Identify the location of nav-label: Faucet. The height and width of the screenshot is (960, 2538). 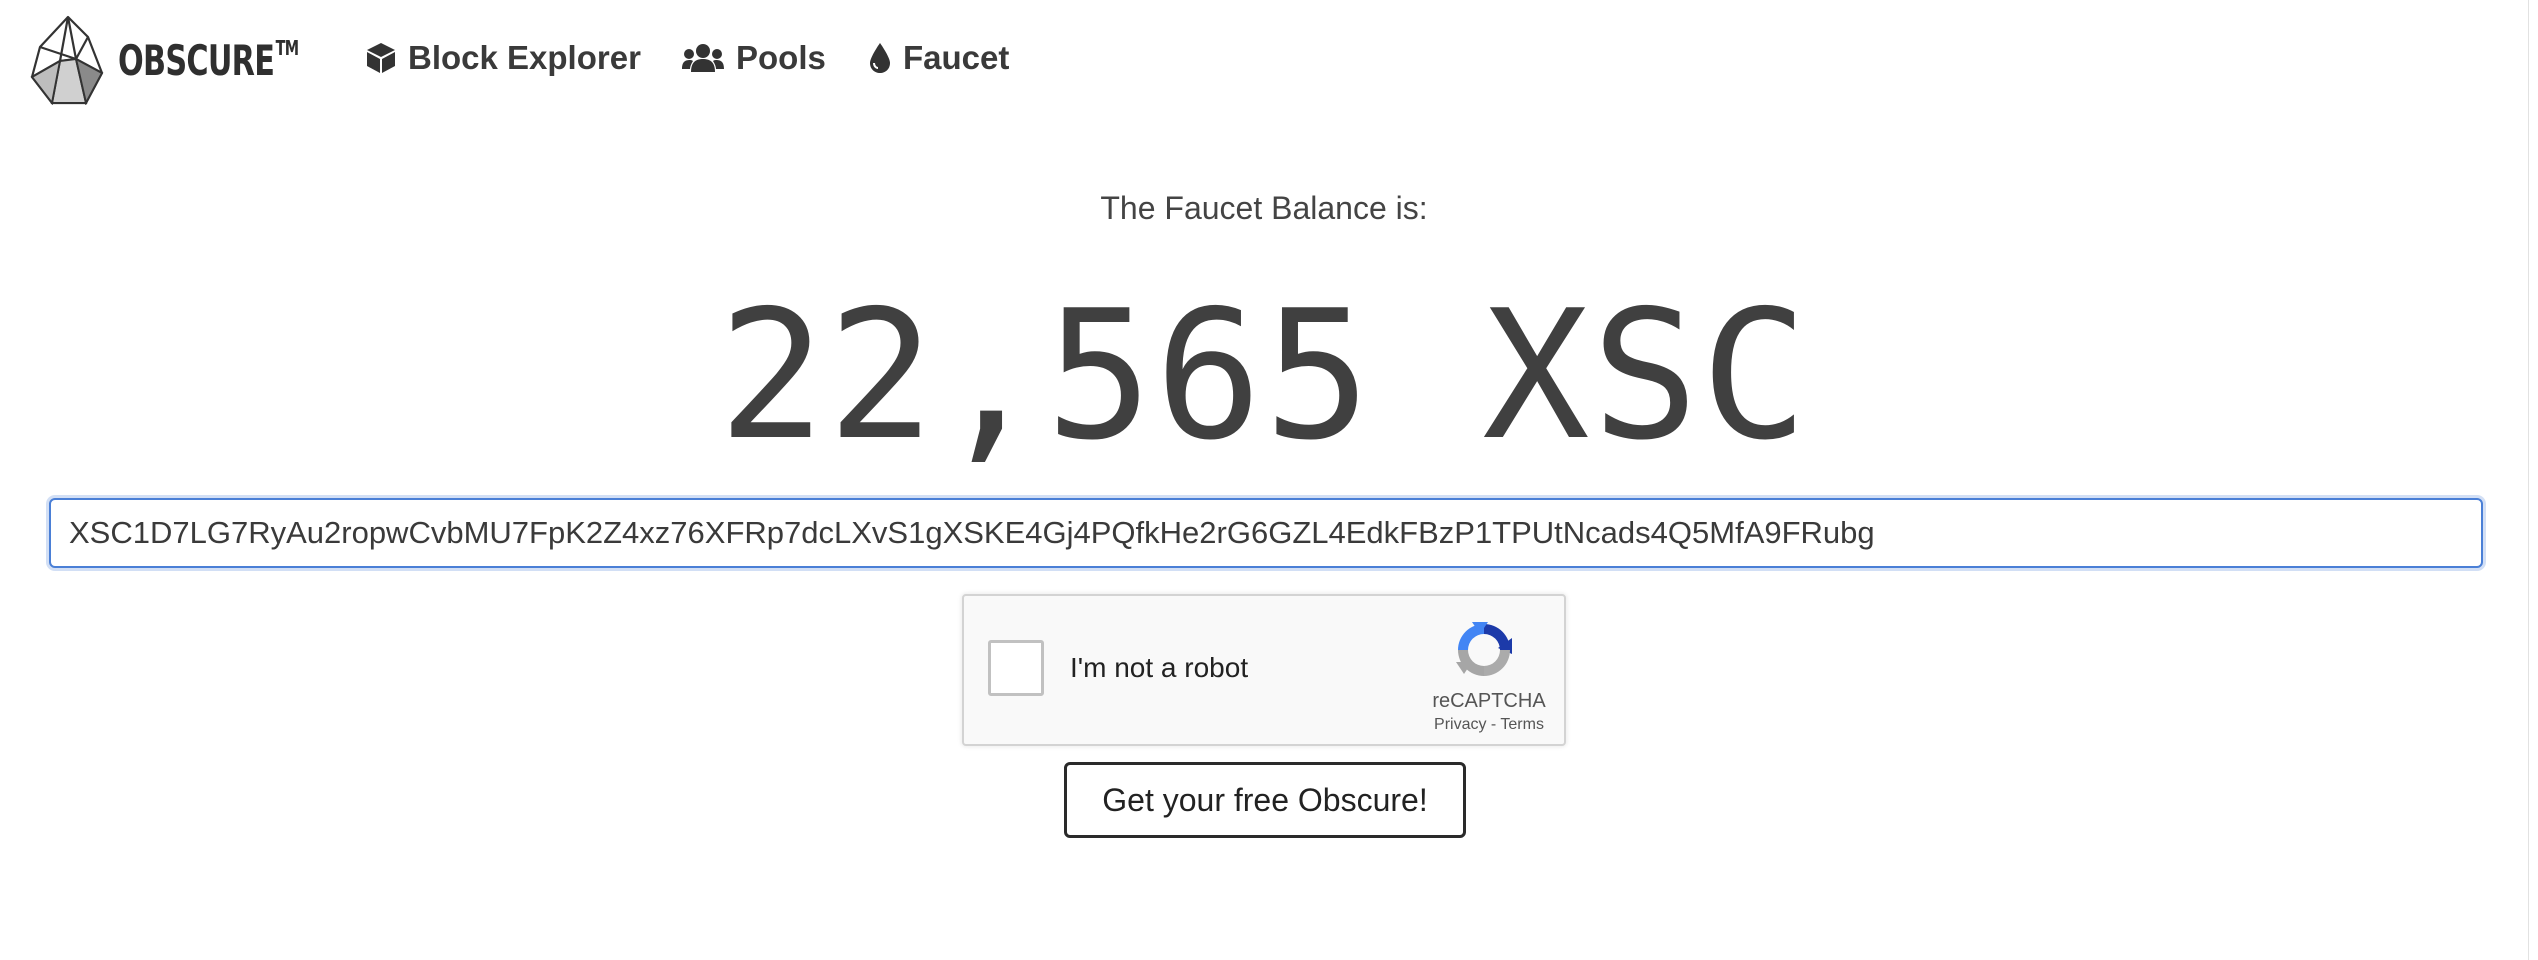
(956, 57).